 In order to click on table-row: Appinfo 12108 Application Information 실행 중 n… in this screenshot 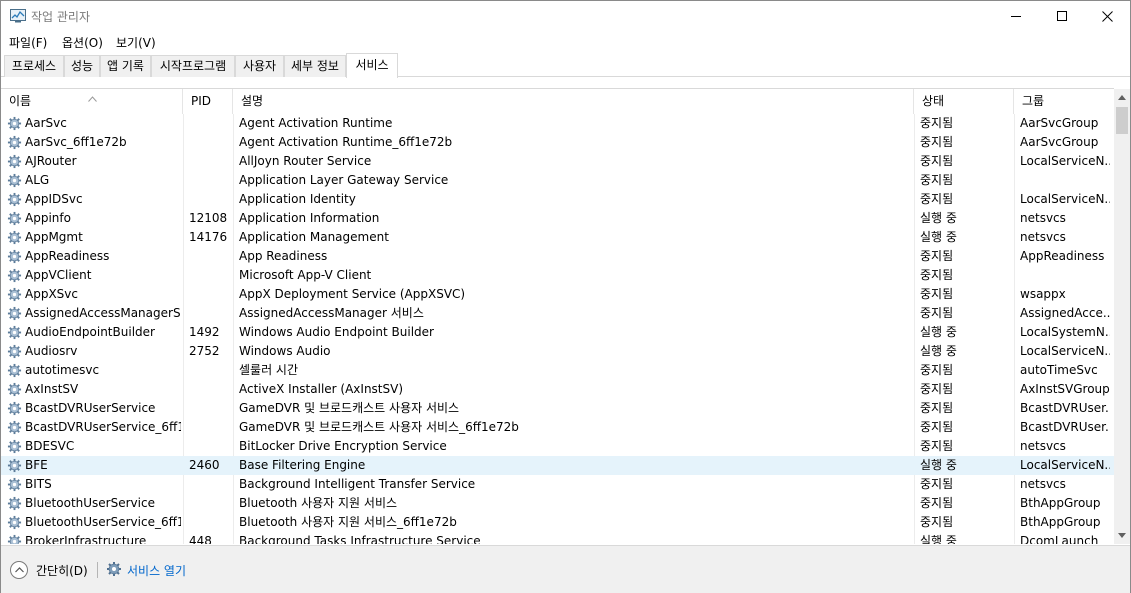, I will do `click(557, 218)`.